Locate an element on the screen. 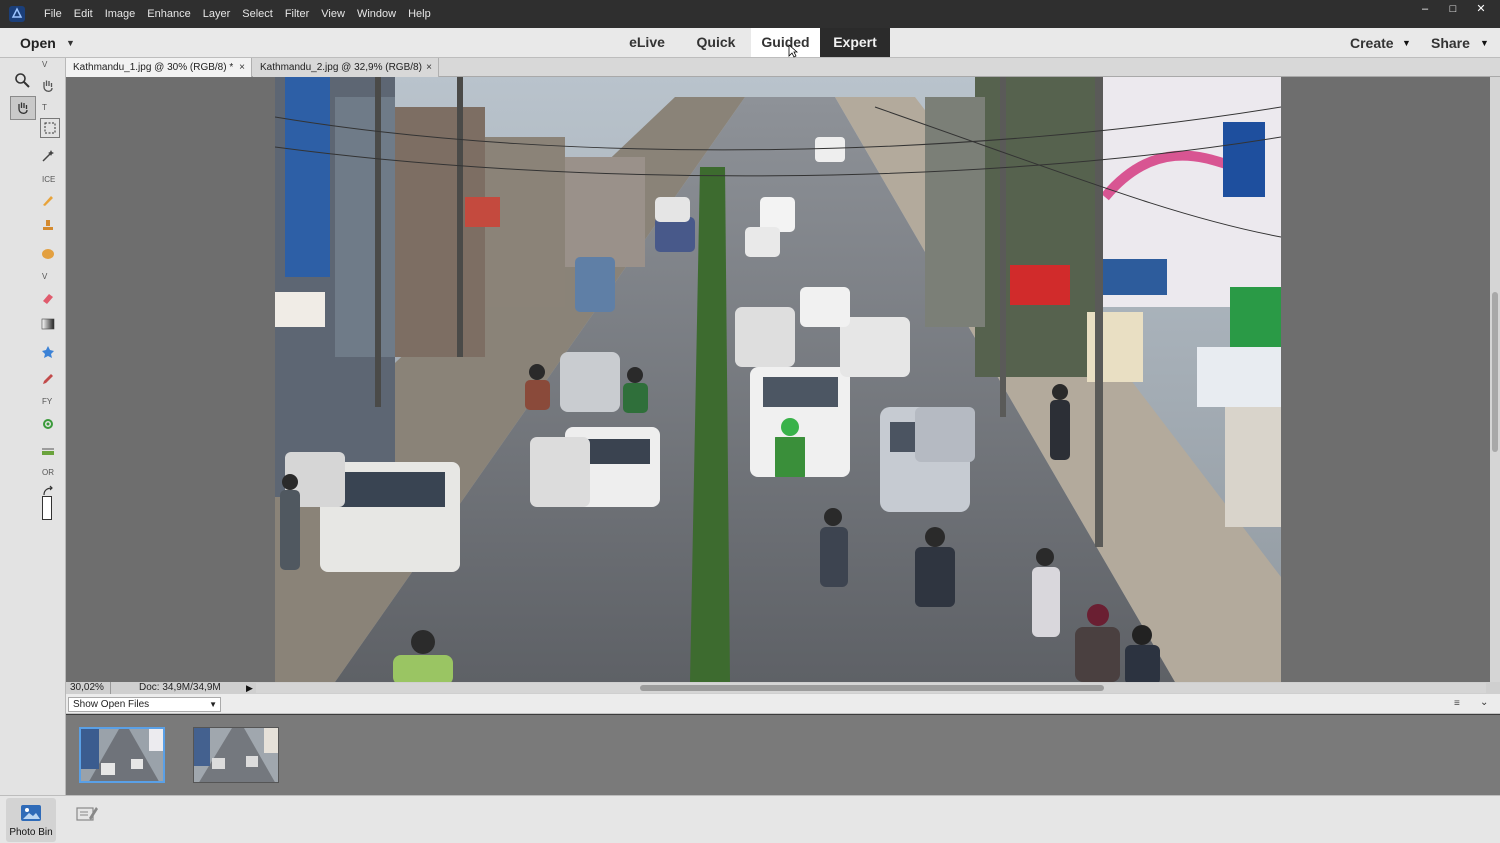 The height and width of the screenshot is (843, 1500). minimize-button: – is located at coordinates (1425, 9).